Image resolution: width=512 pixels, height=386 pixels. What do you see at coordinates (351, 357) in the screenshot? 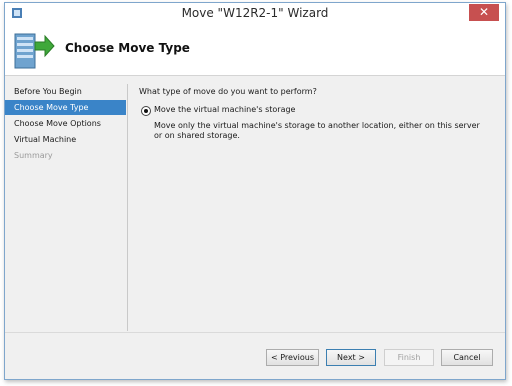
I see `next-button: Next >` at bounding box center [351, 357].